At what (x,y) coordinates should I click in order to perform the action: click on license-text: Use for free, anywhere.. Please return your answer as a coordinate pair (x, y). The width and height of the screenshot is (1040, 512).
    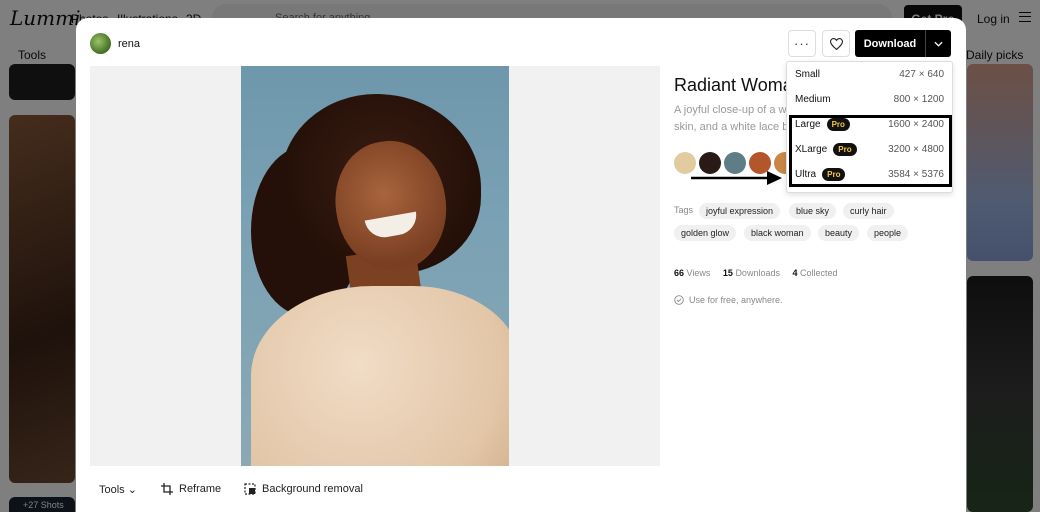
    Looking at the image, I should click on (736, 300).